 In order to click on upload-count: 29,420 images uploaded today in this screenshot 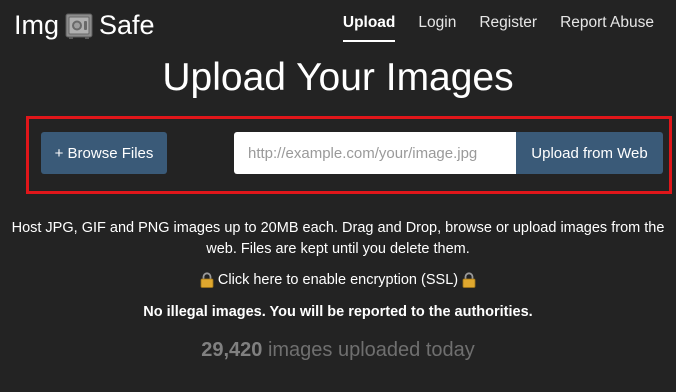, I will do `click(338, 350)`.